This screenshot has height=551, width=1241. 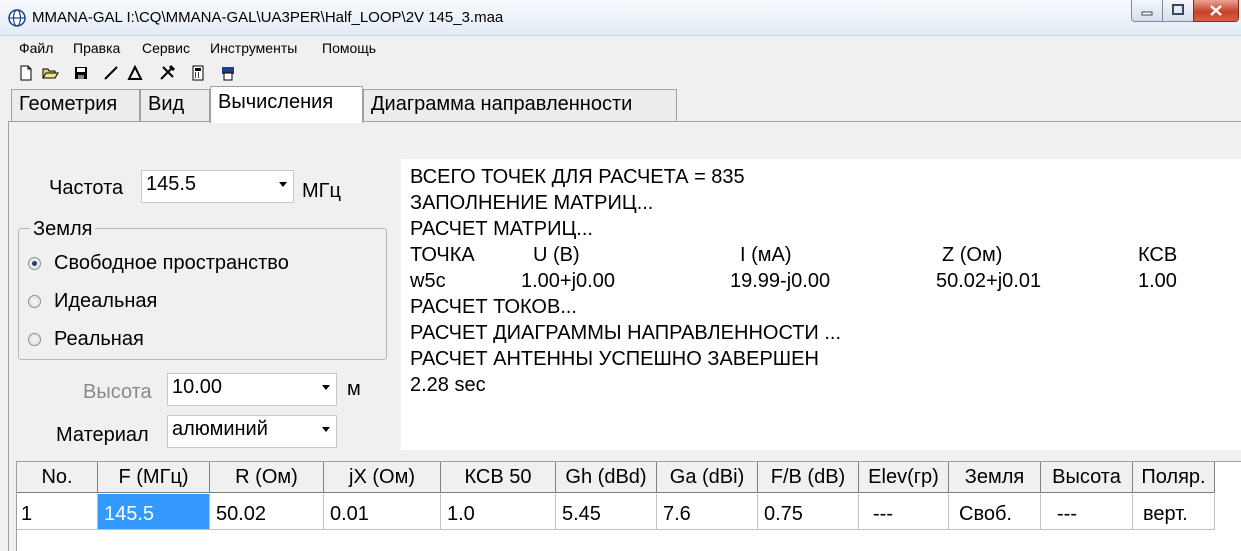 I want to click on column-header-ground: Земля, so click(x=995, y=477).